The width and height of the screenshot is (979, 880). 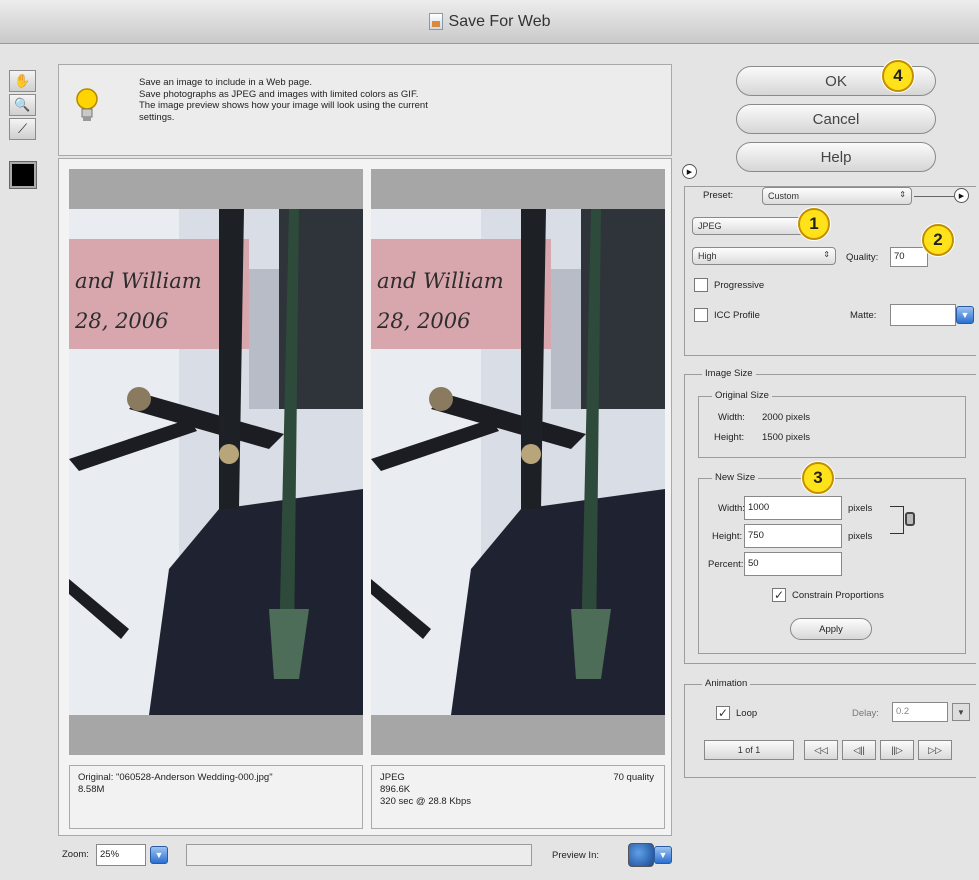 I want to click on callout-badge-2: 2, so click(x=938, y=240).